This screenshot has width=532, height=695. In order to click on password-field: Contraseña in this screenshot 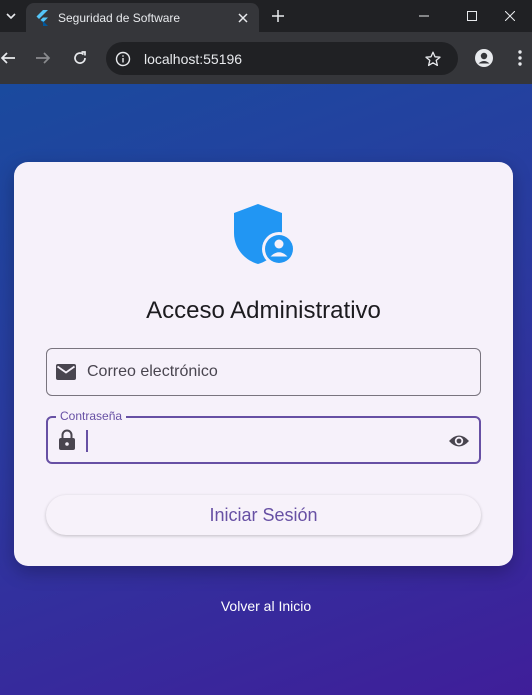, I will do `click(263, 436)`.